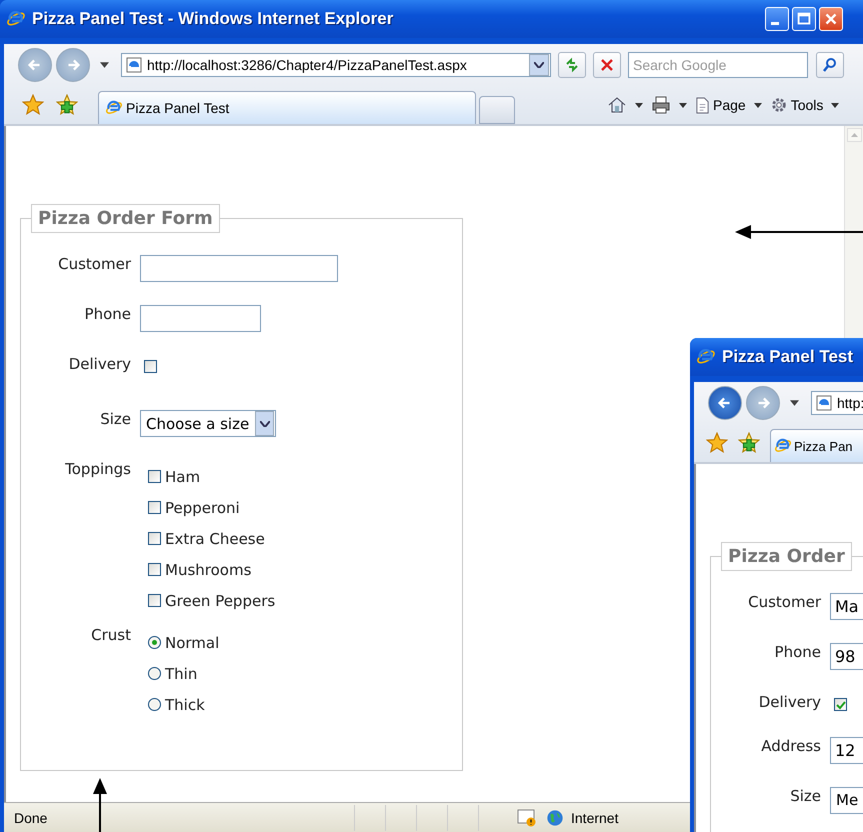 Image resolution: width=863 pixels, height=832 pixels. What do you see at coordinates (816, 445) in the screenshot?
I see `browser-tab: Pizza Pan` at bounding box center [816, 445].